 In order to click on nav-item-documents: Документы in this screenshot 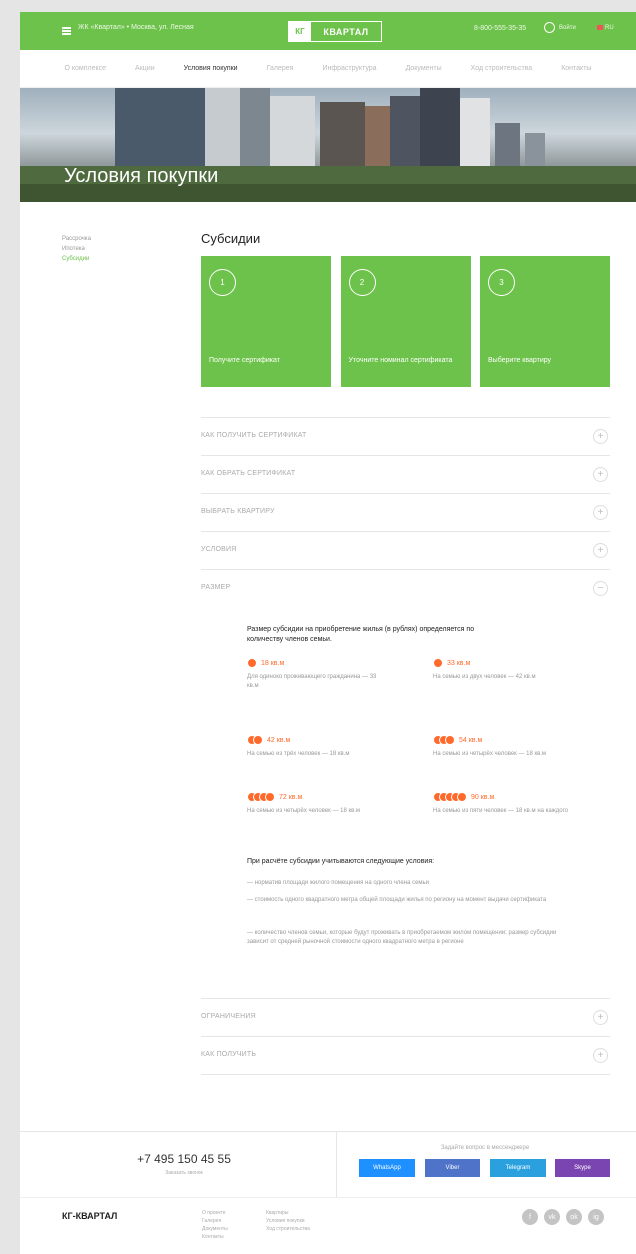, I will do `click(424, 68)`.